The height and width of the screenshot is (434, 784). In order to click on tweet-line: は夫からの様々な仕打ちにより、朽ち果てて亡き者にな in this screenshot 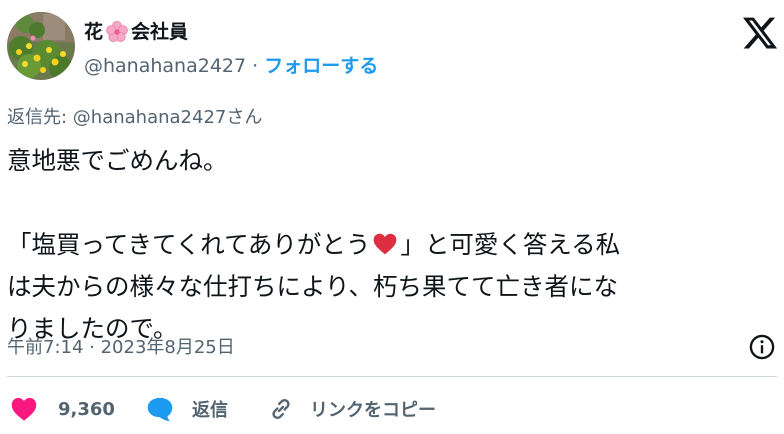, I will do `click(313, 286)`.